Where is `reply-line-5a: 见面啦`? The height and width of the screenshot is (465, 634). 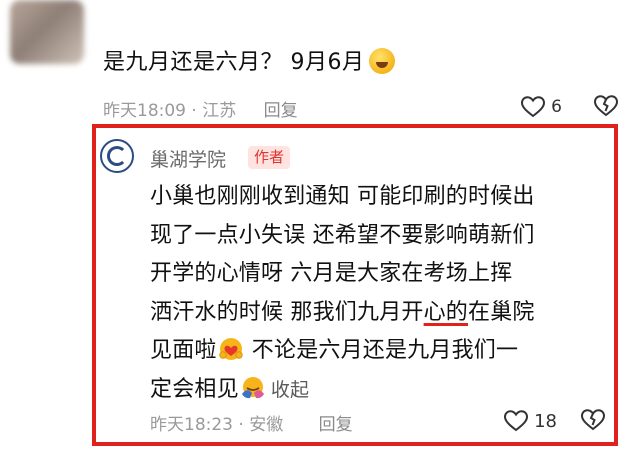 reply-line-5a: 见面啦 is located at coordinates (183, 351).